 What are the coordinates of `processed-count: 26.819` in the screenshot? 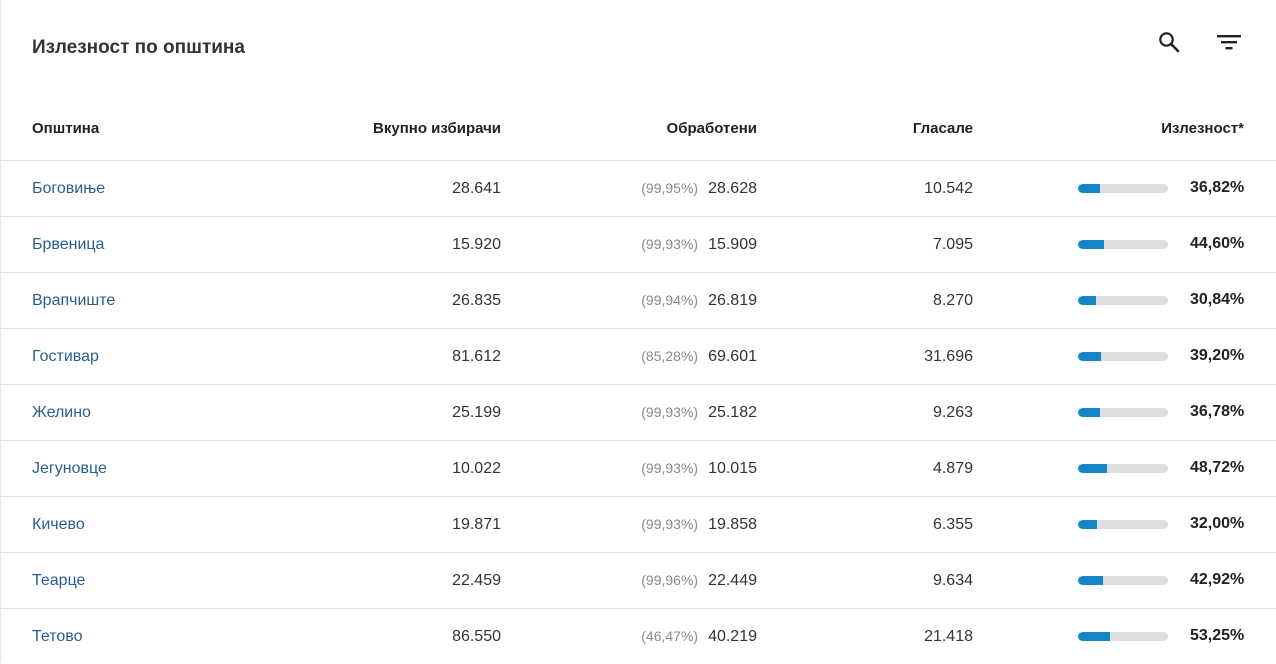 It's located at (732, 300).